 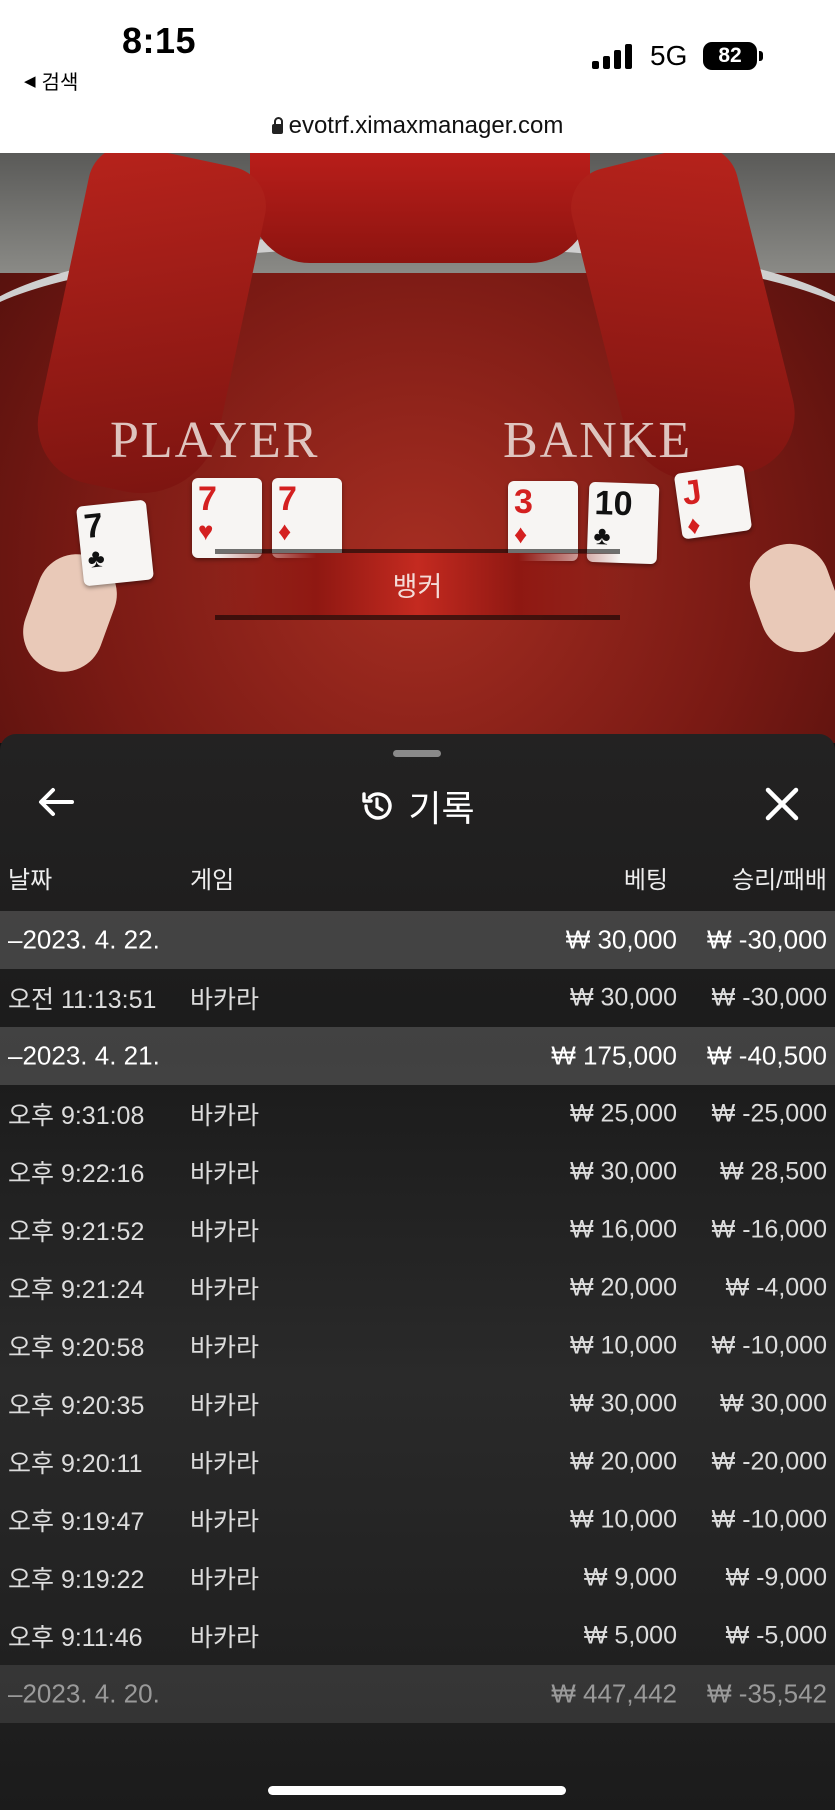 What do you see at coordinates (630, 1577) in the screenshot?
I see `row-bet: ₩ 9,000` at bounding box center [630, 1577].